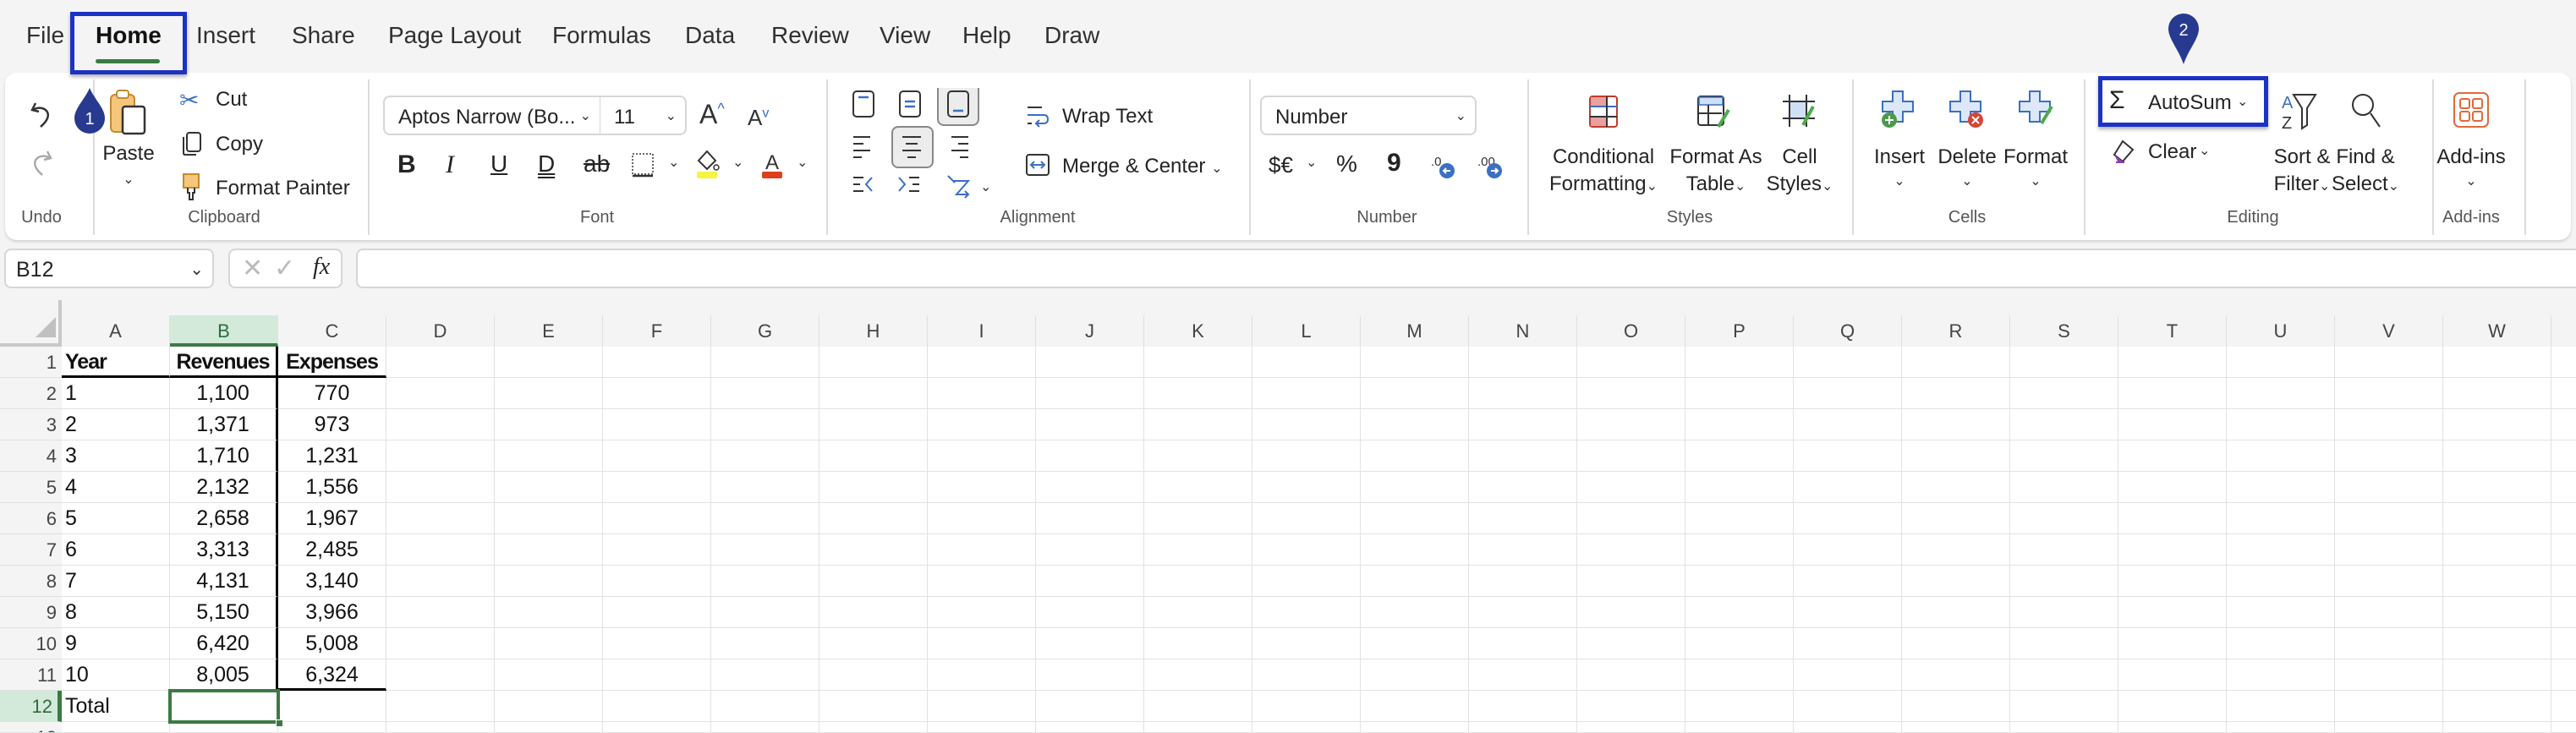 The height and width of the screenshot is (733, 2576). I want to click on cell-v13, so click(2389, 728).